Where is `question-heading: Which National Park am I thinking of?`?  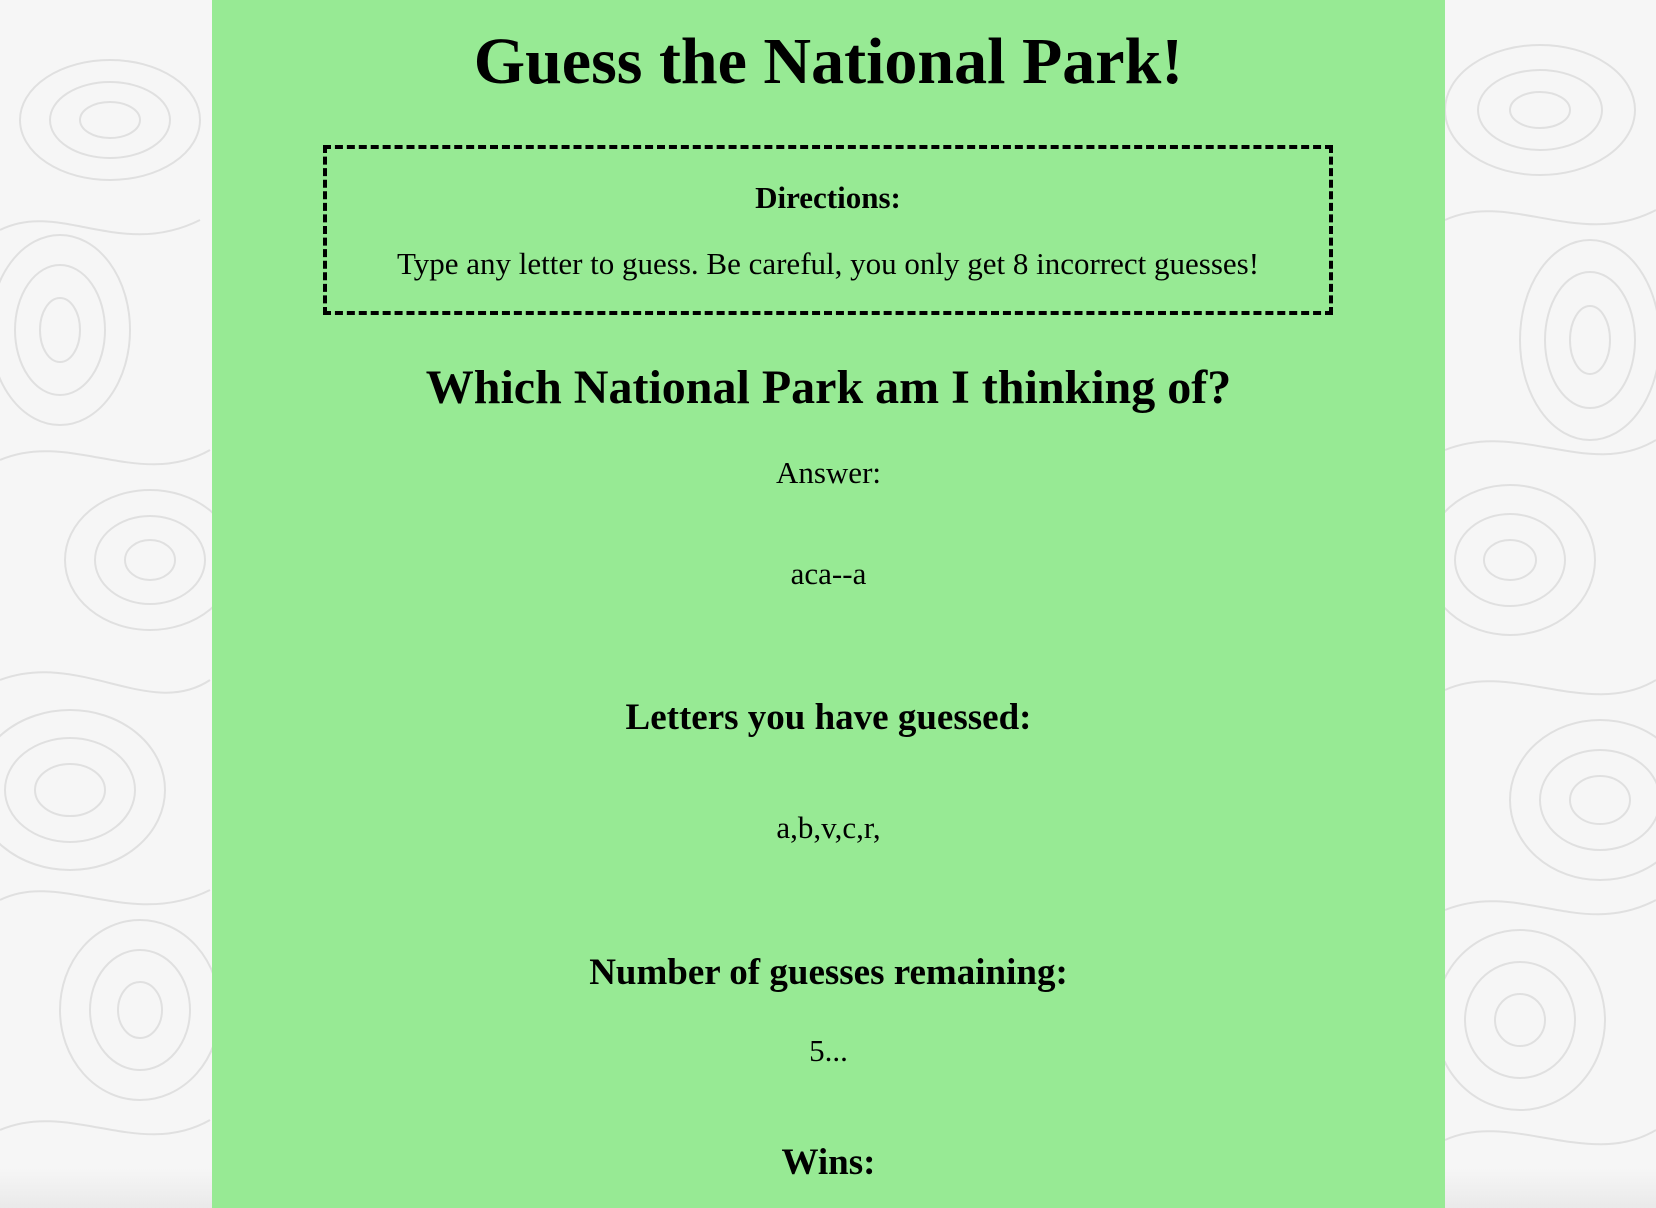
question-heading: Which National Park am I thinking of? is located at coordinates (828, 387).